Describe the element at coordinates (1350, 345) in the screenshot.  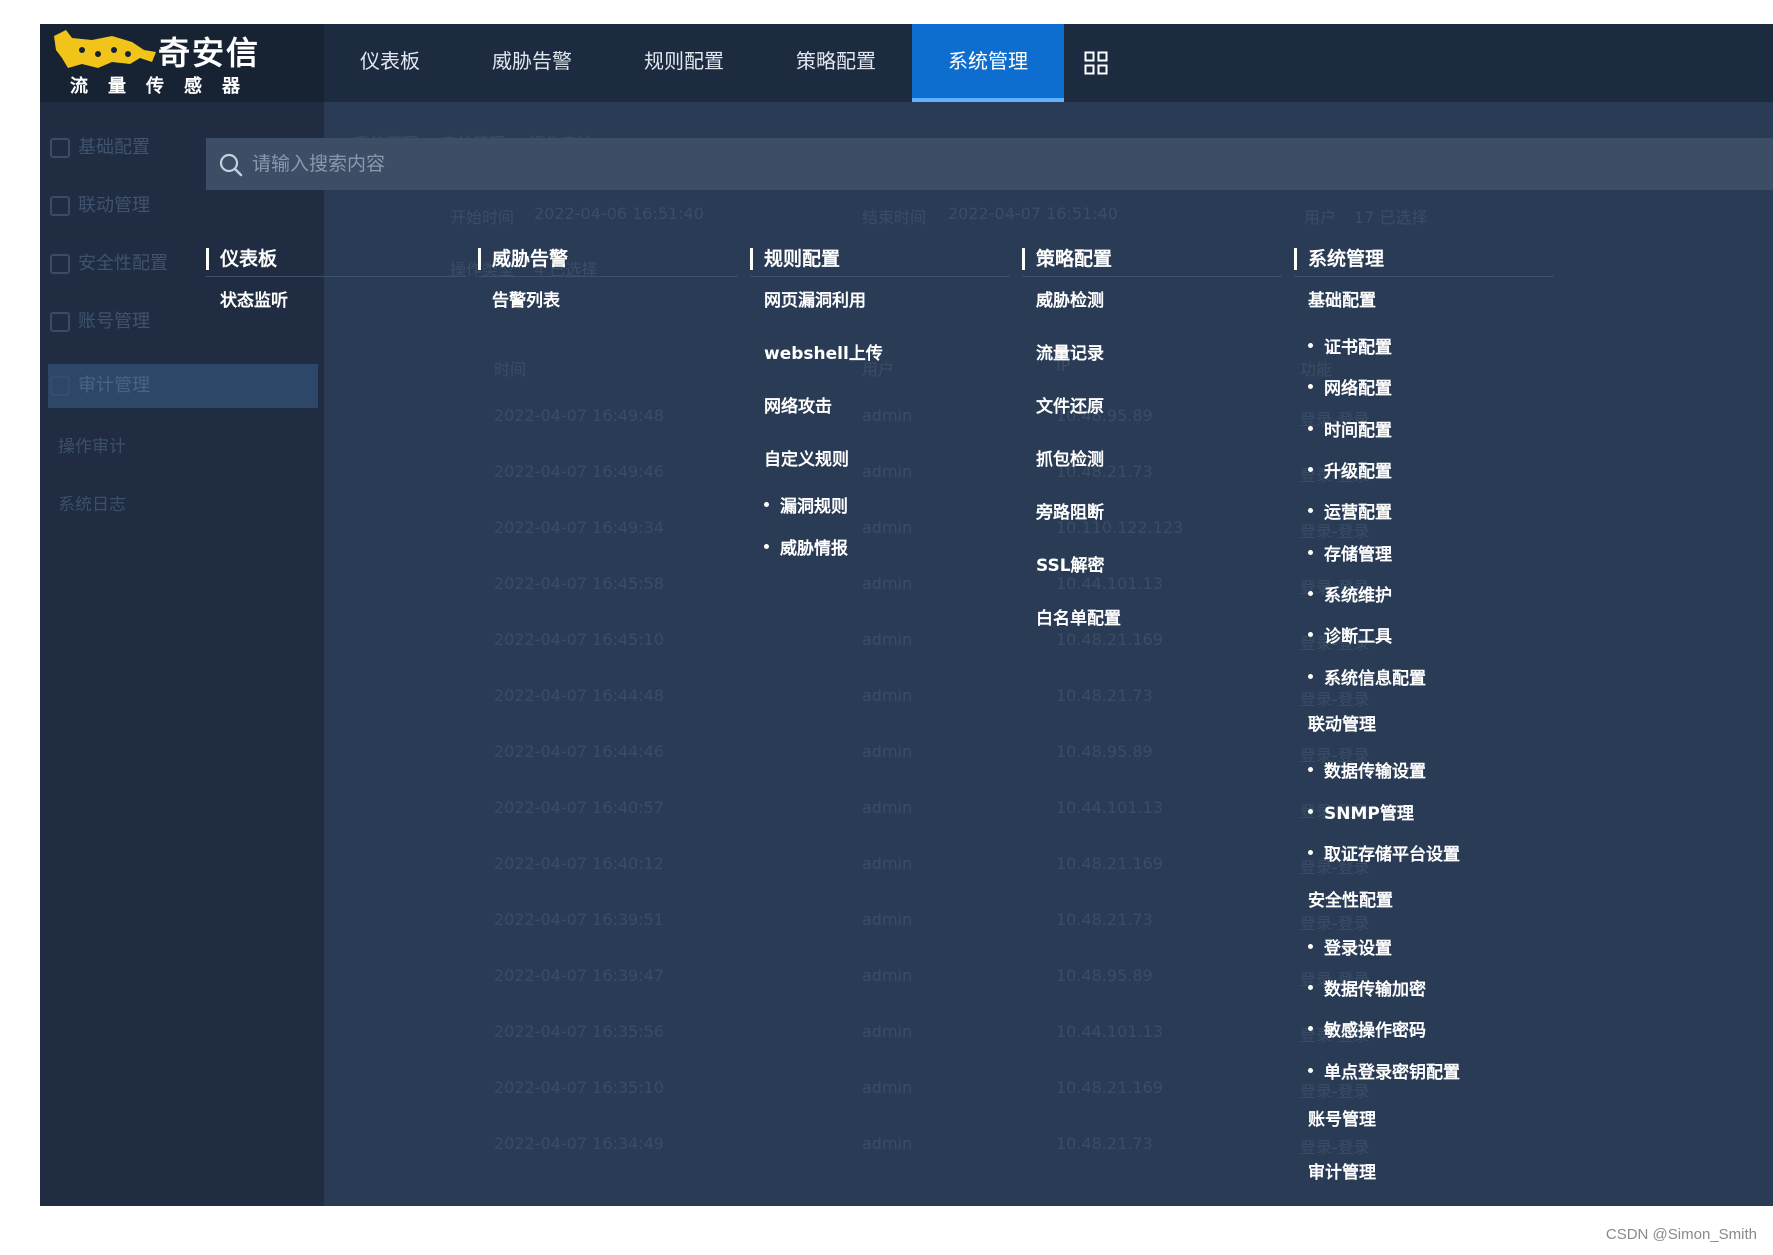
I see `menu-item-cert-config: 证书配置` at that location.